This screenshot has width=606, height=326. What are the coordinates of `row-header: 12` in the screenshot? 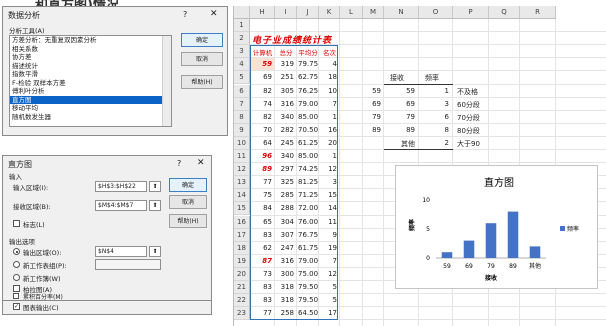 It's located at (242, 170).